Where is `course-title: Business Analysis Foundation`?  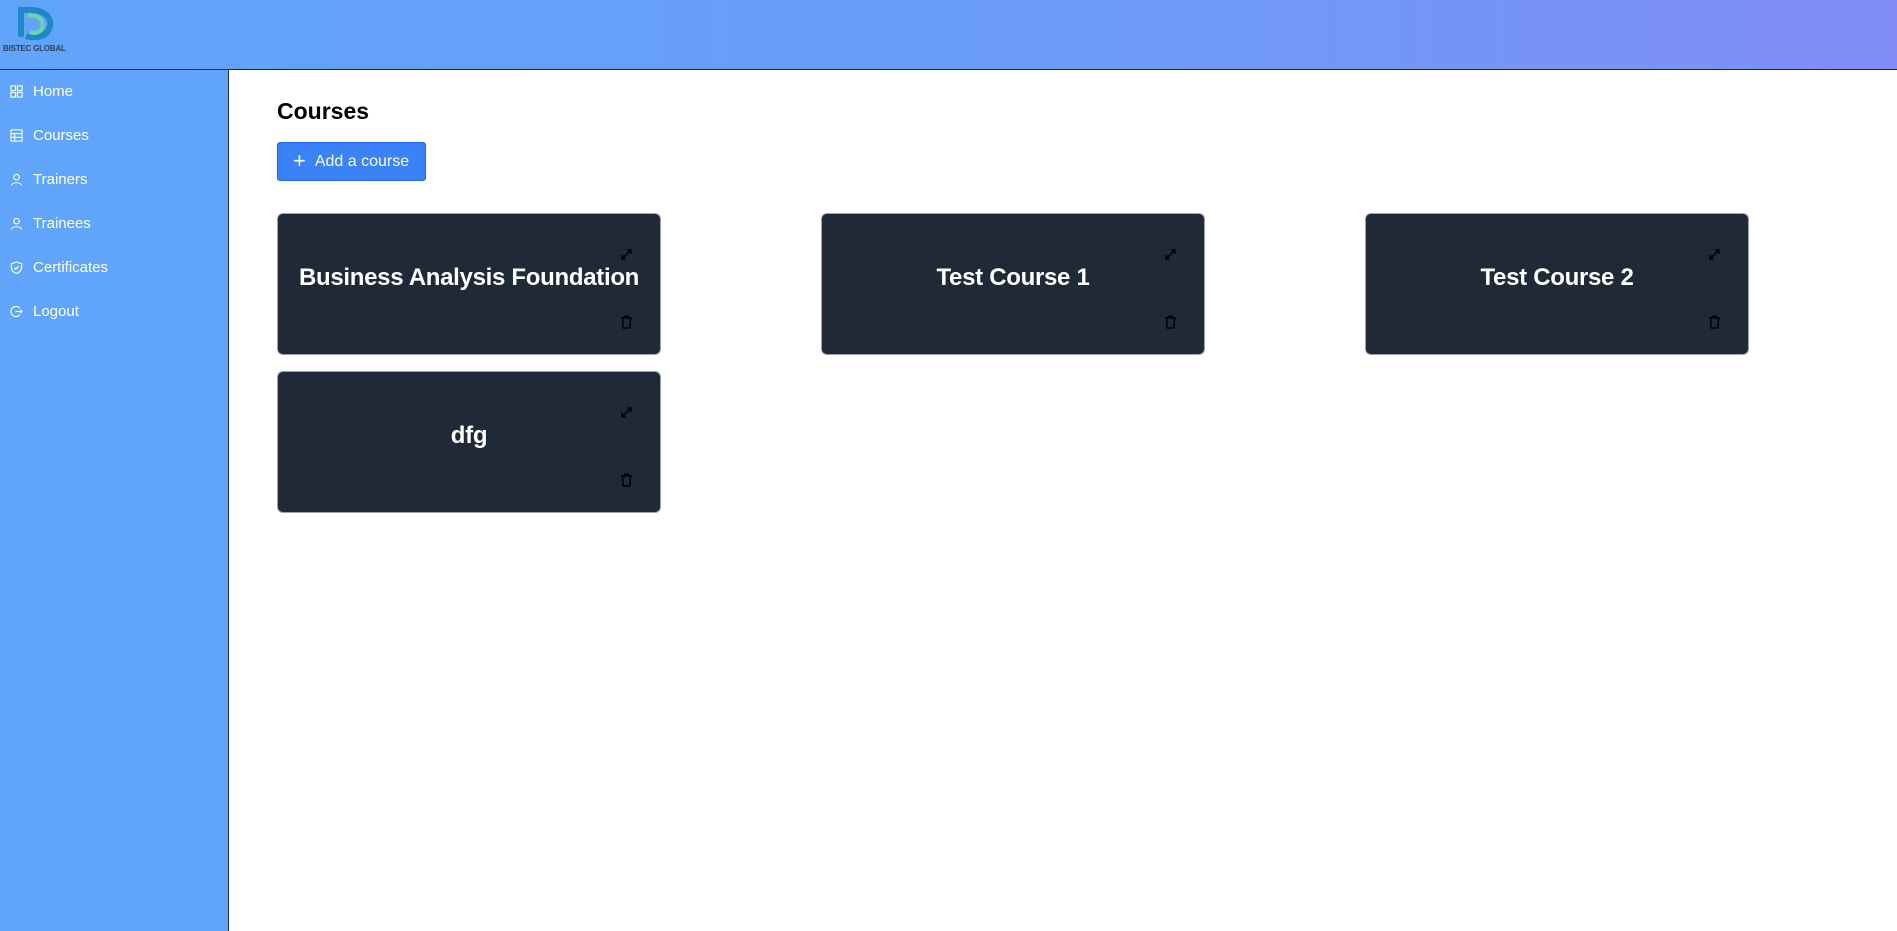 course-title: Business Analysis Foundation is located at coordinates (469, 277).